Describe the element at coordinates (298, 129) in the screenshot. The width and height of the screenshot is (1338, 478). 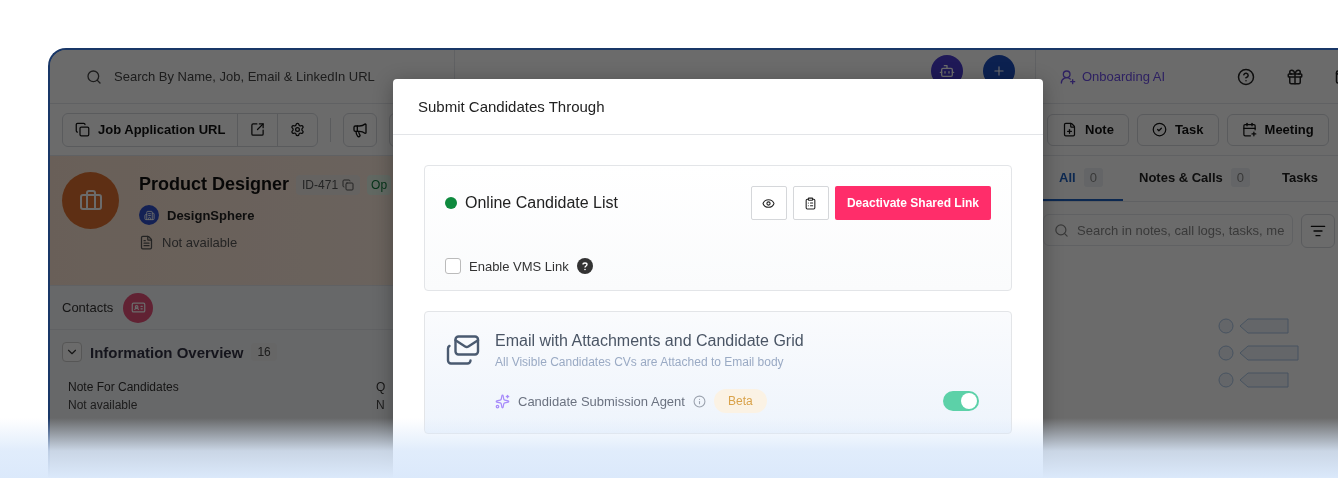
I see `settings-icon` at that location.